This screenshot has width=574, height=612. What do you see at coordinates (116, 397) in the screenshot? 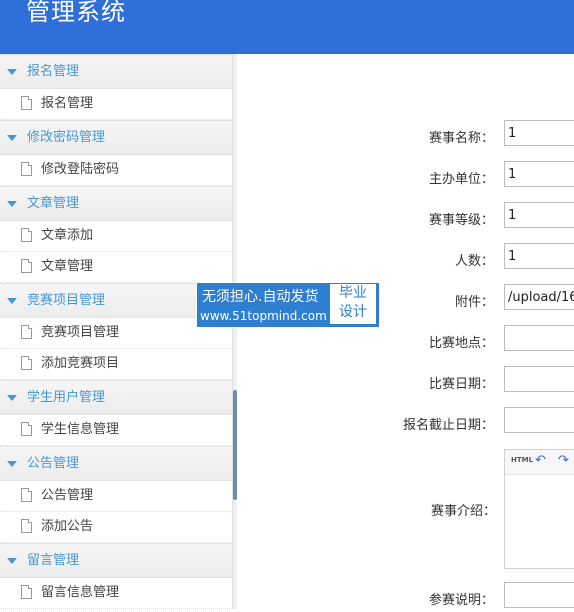
I see `sidebar-section-students: 学生用户管理` at bounding box center [116, 397].